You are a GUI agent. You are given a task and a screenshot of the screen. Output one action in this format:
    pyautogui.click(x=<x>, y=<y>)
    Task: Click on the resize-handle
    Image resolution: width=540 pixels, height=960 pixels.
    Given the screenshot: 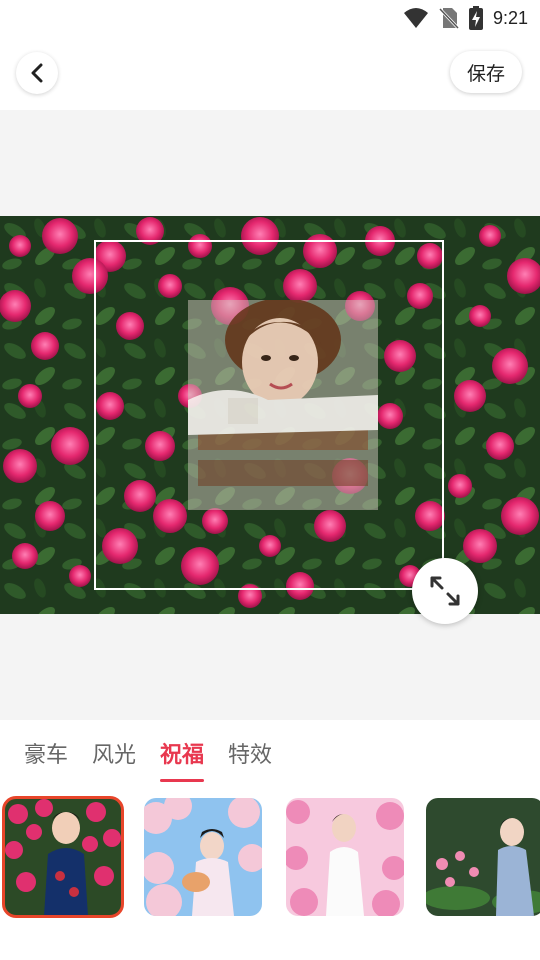 What is the action you would take?
    pyautogui.click(x=445, y=591)
    